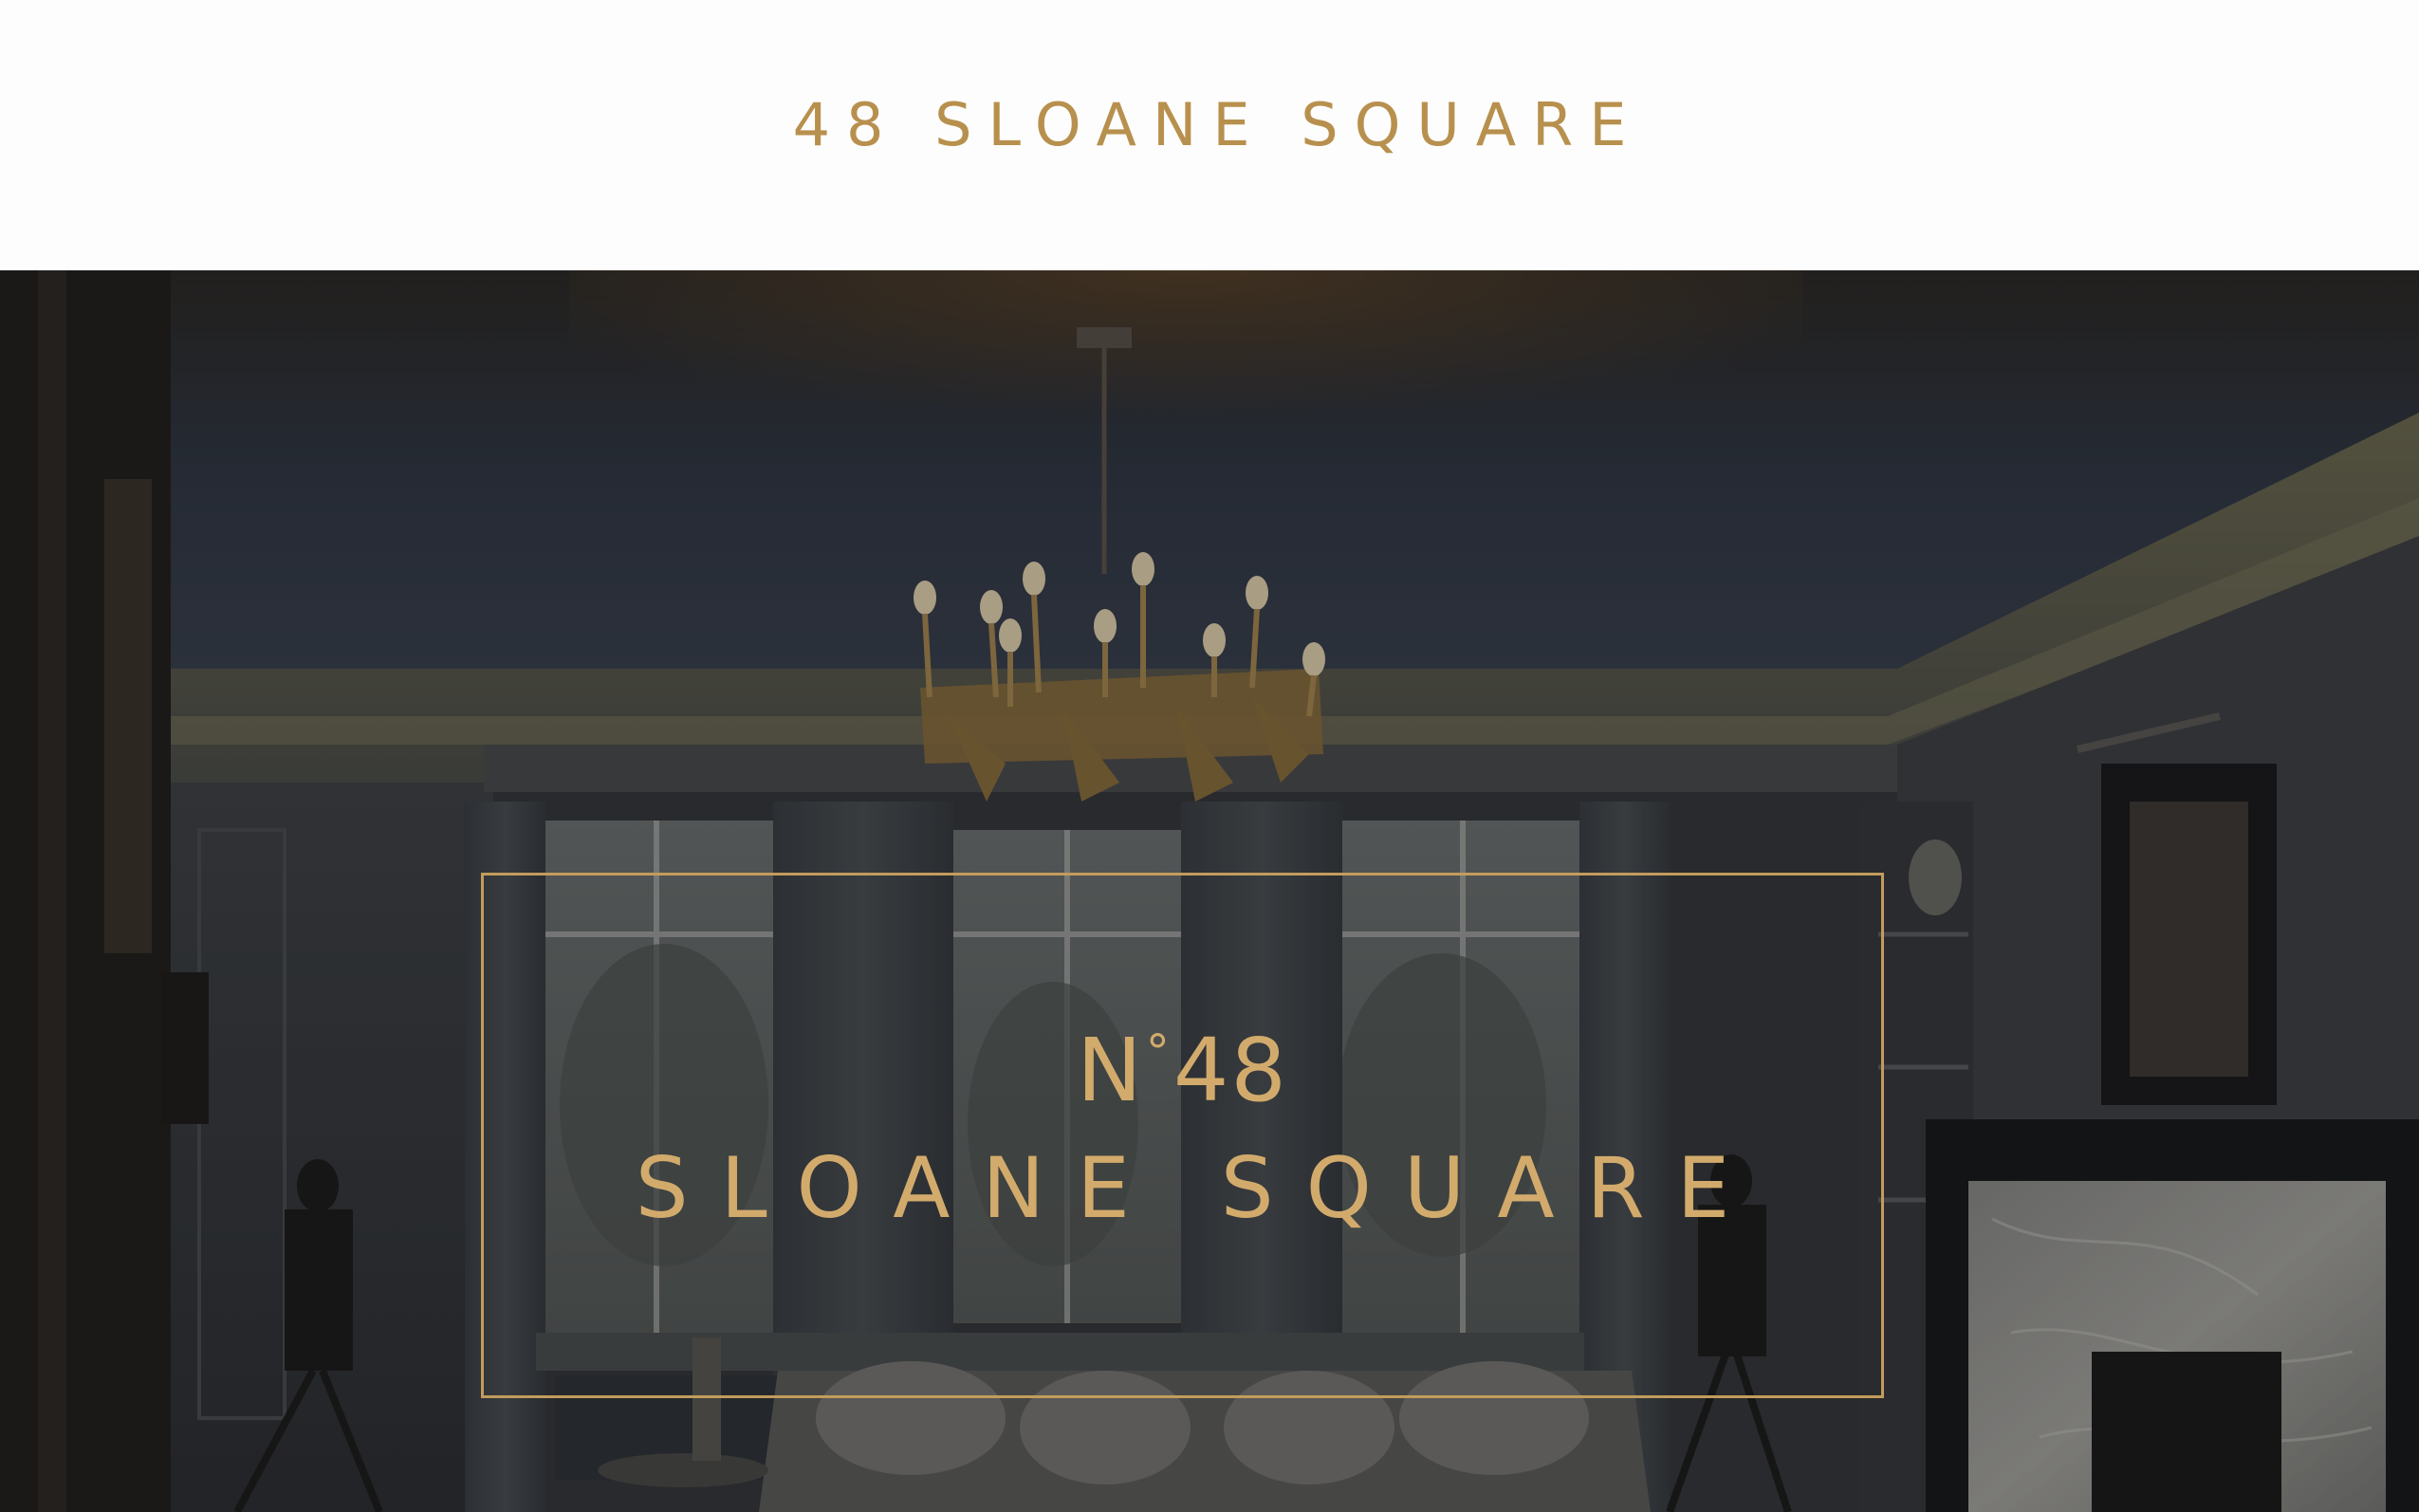 The width and height of the screenshot is (2419, 1512). I want to click on hero-title-number: N°48, so click(1183, 1077).